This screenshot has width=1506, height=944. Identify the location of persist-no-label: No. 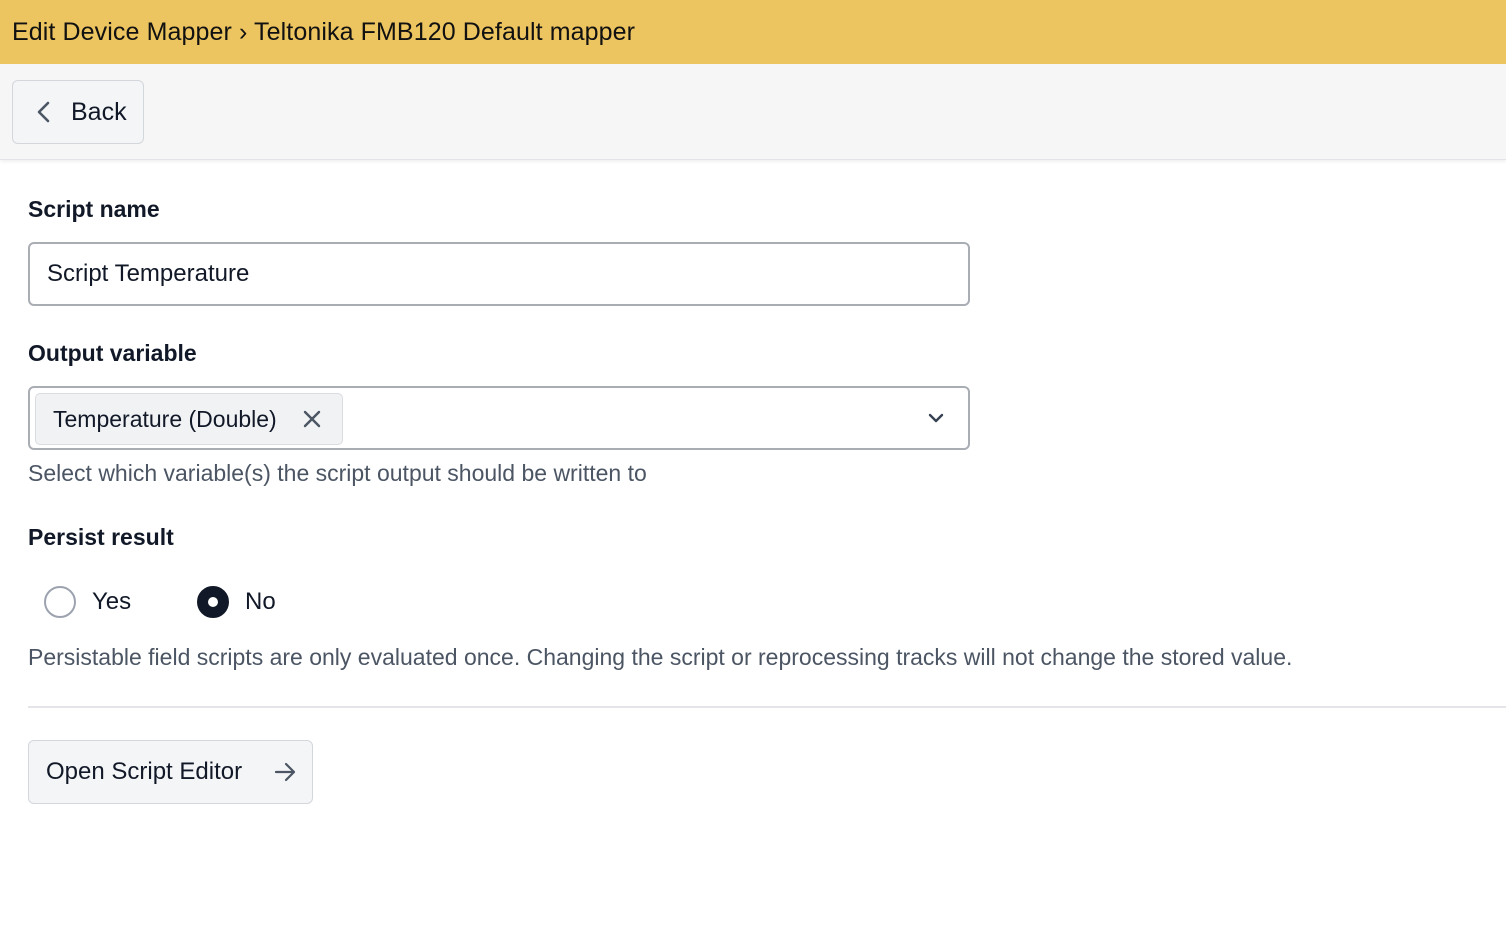
(260, 601).